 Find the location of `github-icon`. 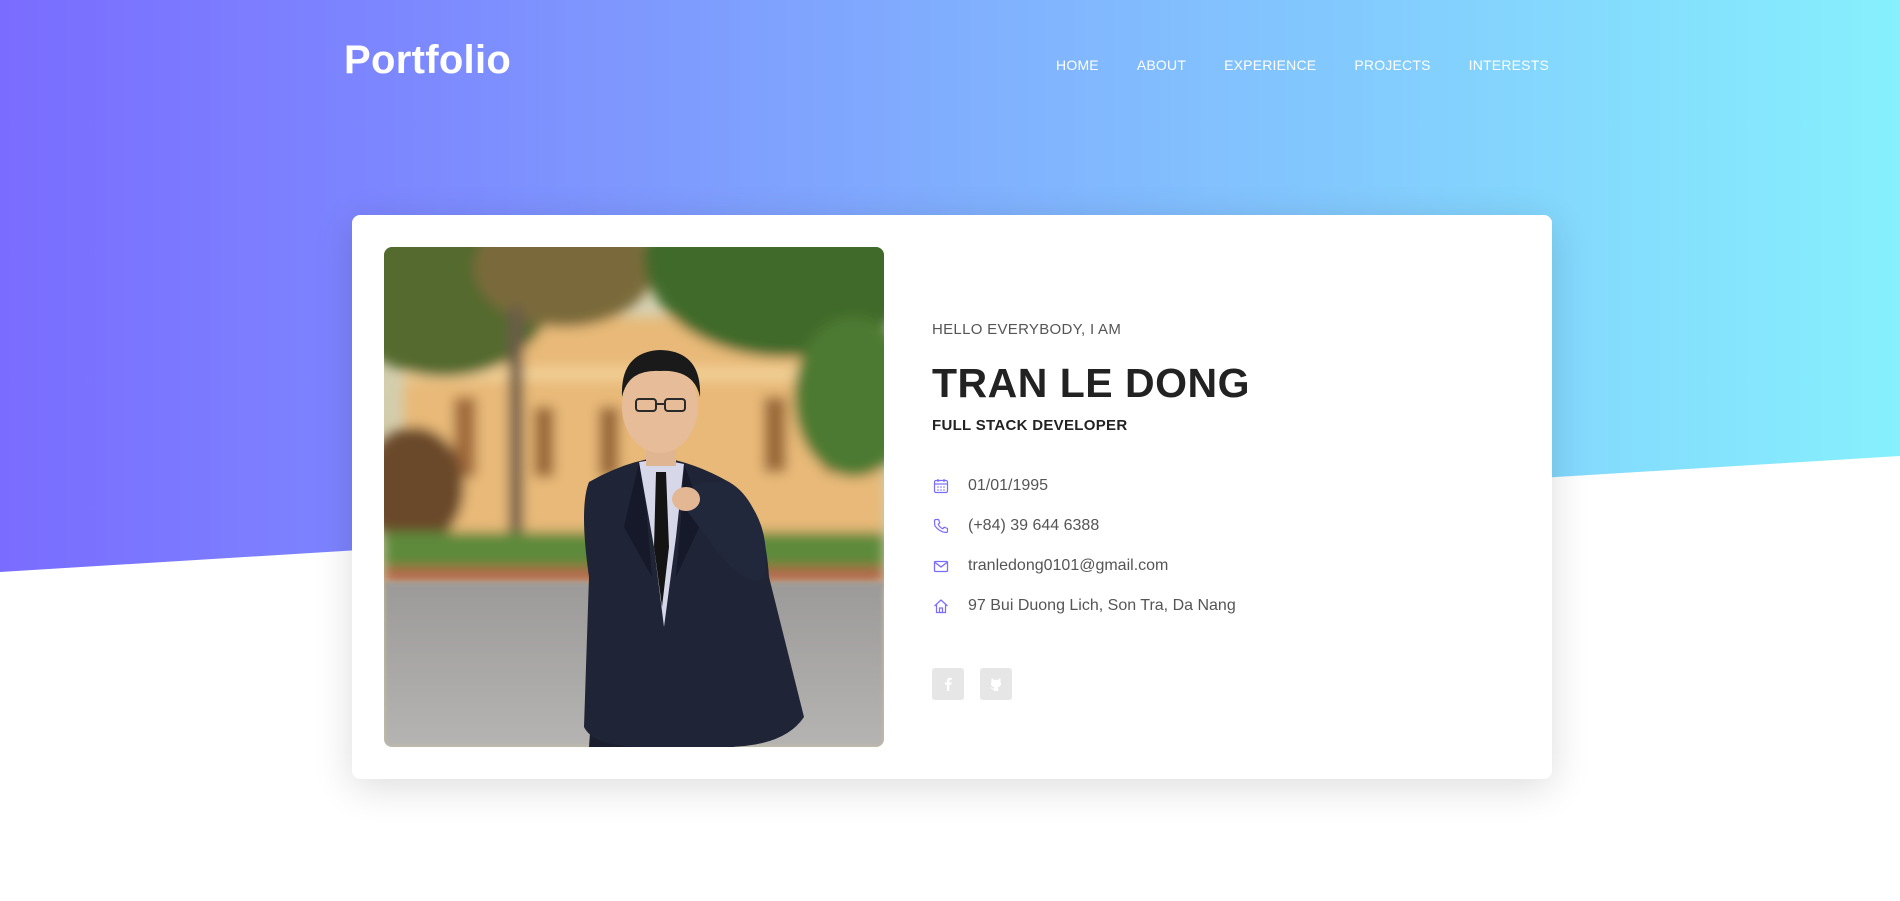

github-icon is located at coordinates (996, 684).